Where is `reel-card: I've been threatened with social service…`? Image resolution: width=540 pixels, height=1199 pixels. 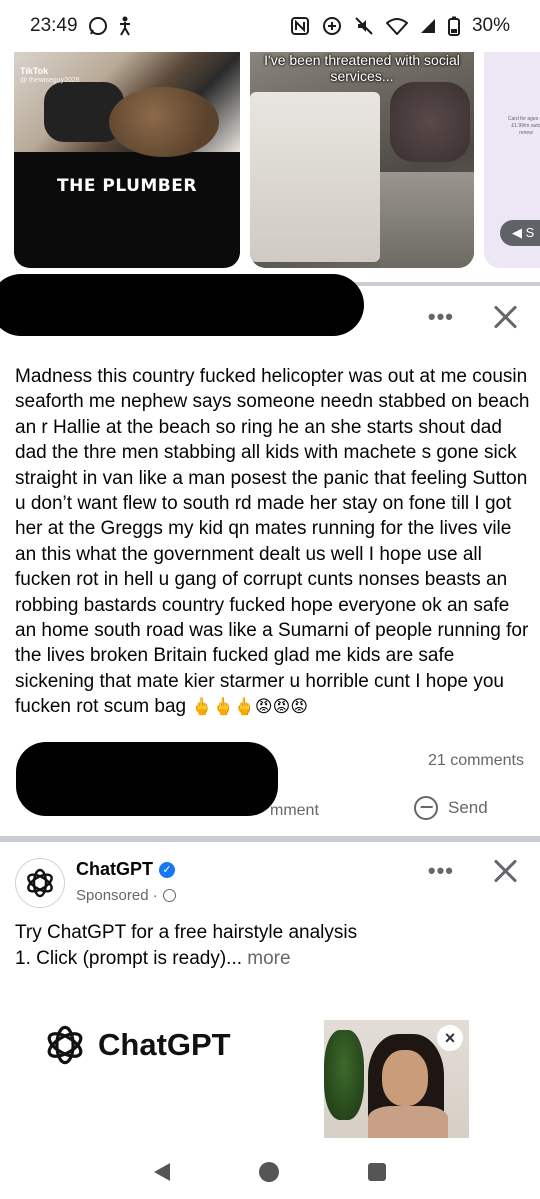 reel-card: I've been threatened with social service… is located at coordinates (362, 160).